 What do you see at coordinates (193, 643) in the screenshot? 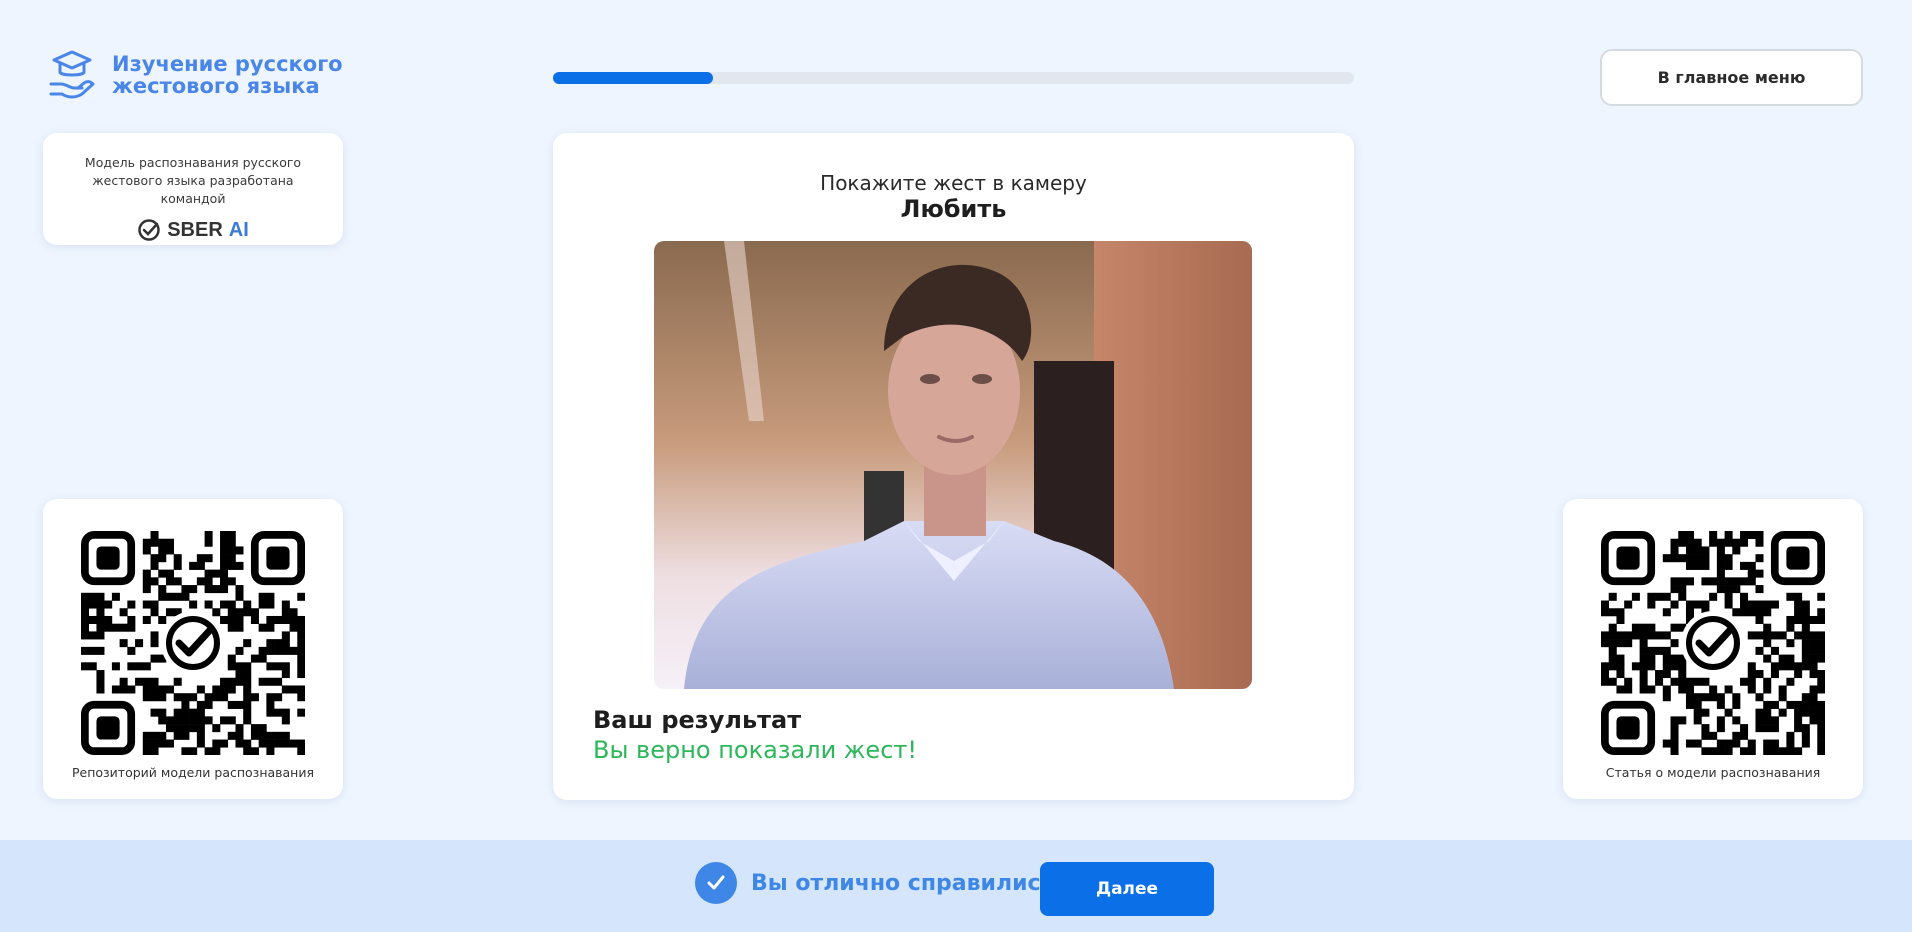
I see `repository-qr-code` at bounding box center [193, 643].